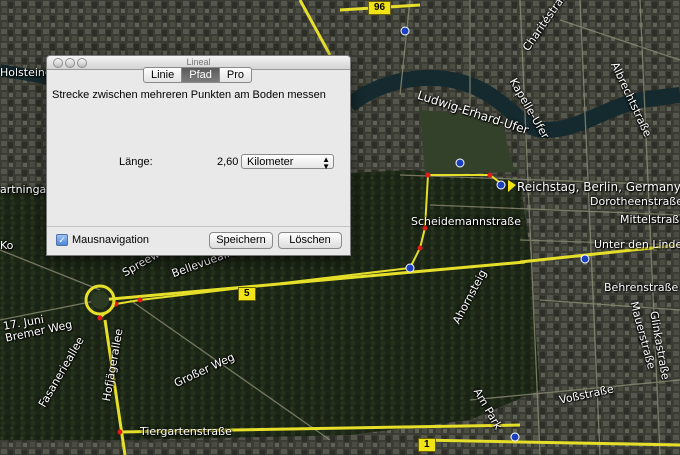  I want to click on road-shield-1: 1, so click(427, 445).